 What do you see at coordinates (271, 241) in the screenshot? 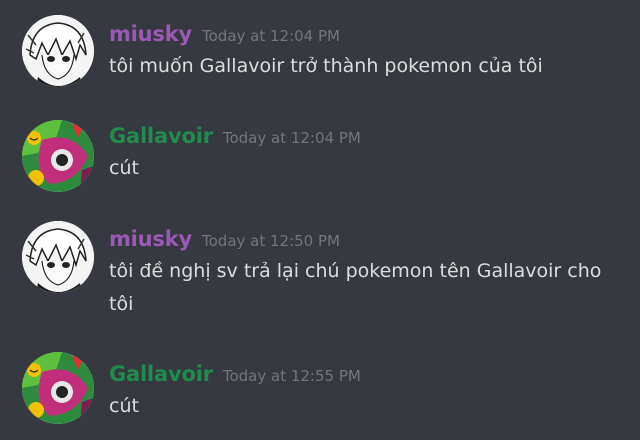
I see `timestamp: Today at 12:50 PM` at bounding box center [271, 241].